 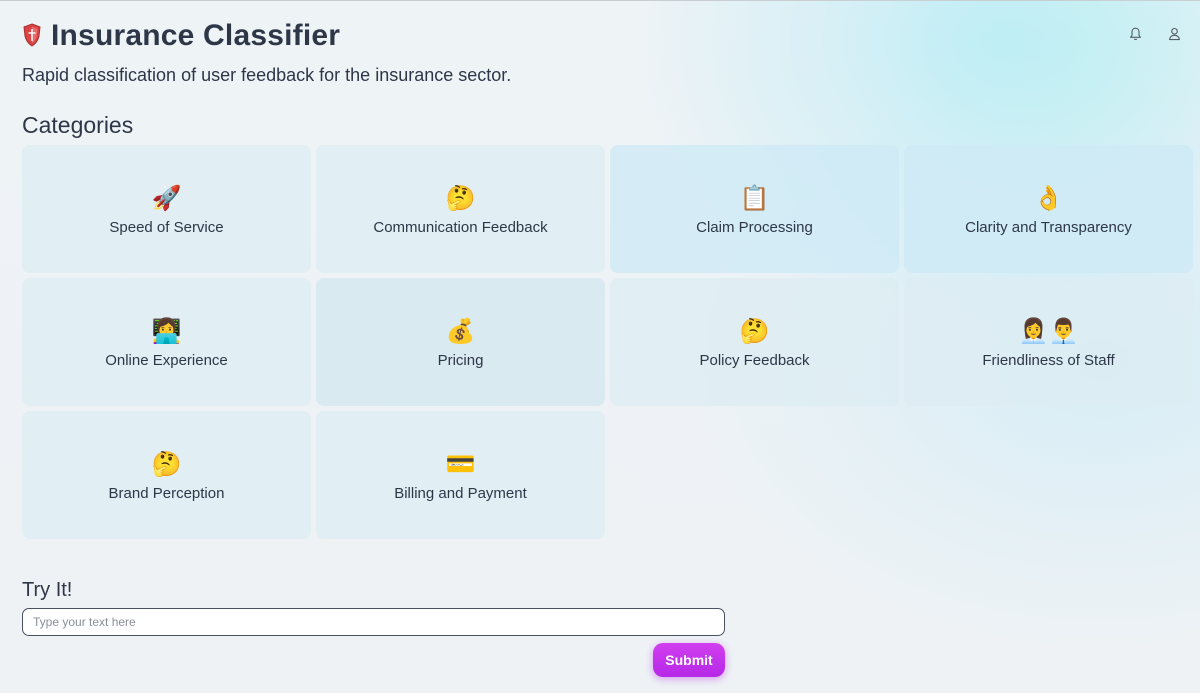 What do you see at coordinates (78, 125) in the screenshot?
I see `categories-heading: Categories` at bounding box center [78, 125].